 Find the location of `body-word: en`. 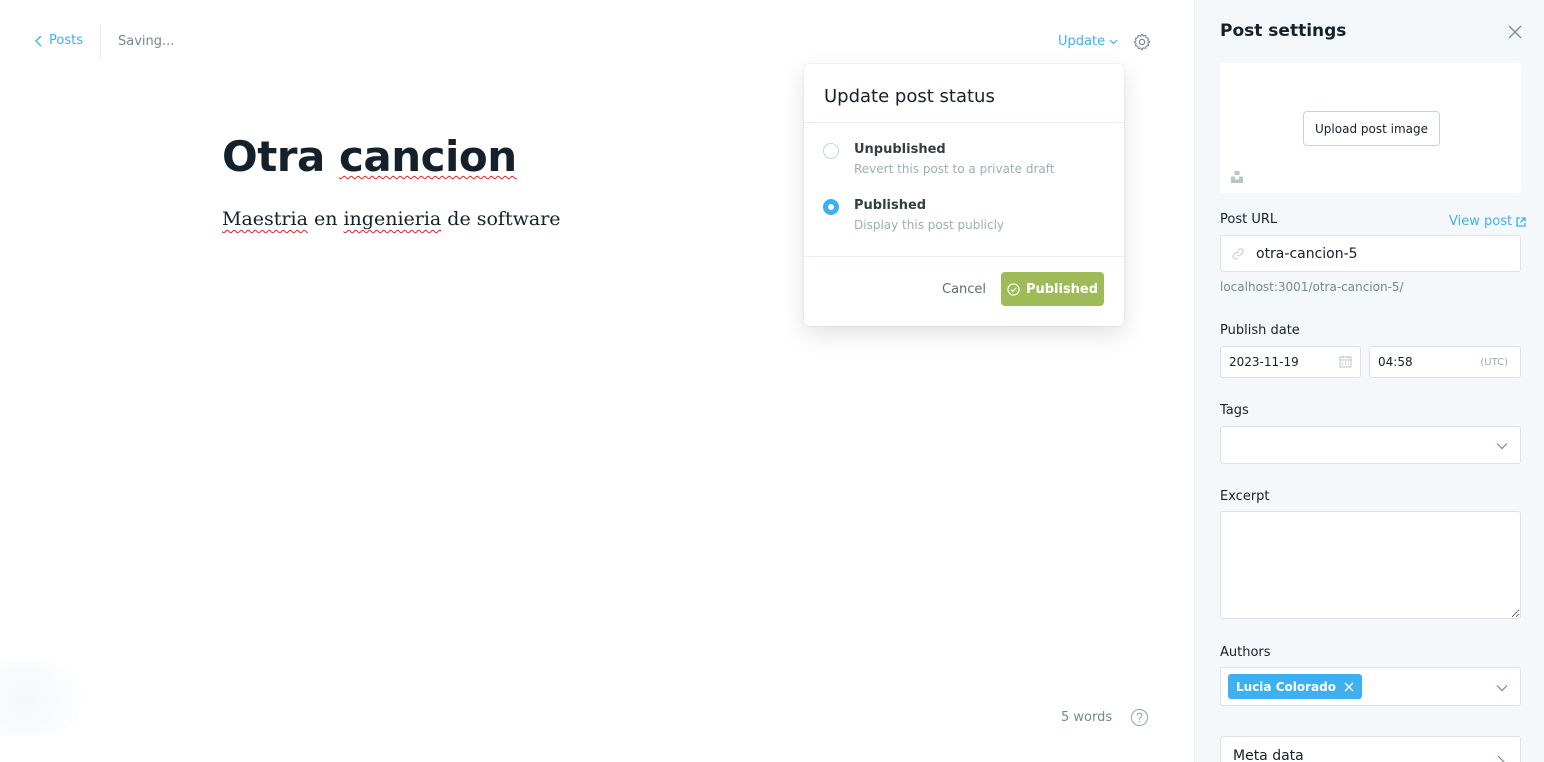

body-word: en is located at coordinates (325, 219).